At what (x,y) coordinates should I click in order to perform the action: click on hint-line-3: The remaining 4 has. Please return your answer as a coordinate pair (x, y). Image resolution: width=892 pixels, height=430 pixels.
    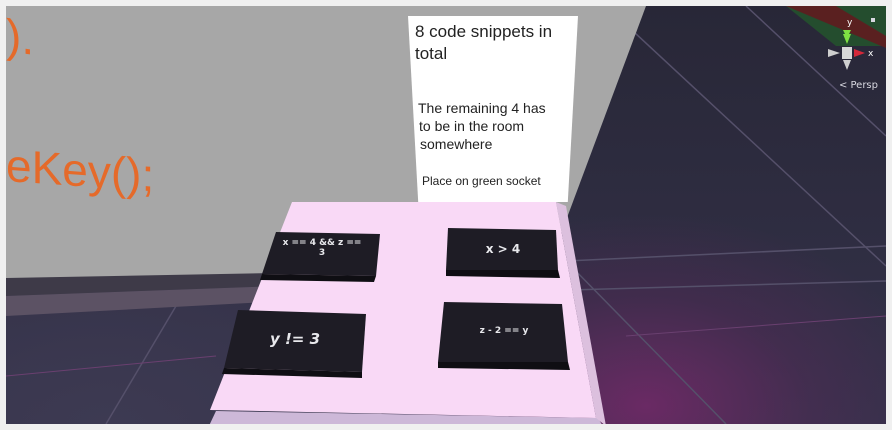
    Looking at the image, I should click on (482, 108).